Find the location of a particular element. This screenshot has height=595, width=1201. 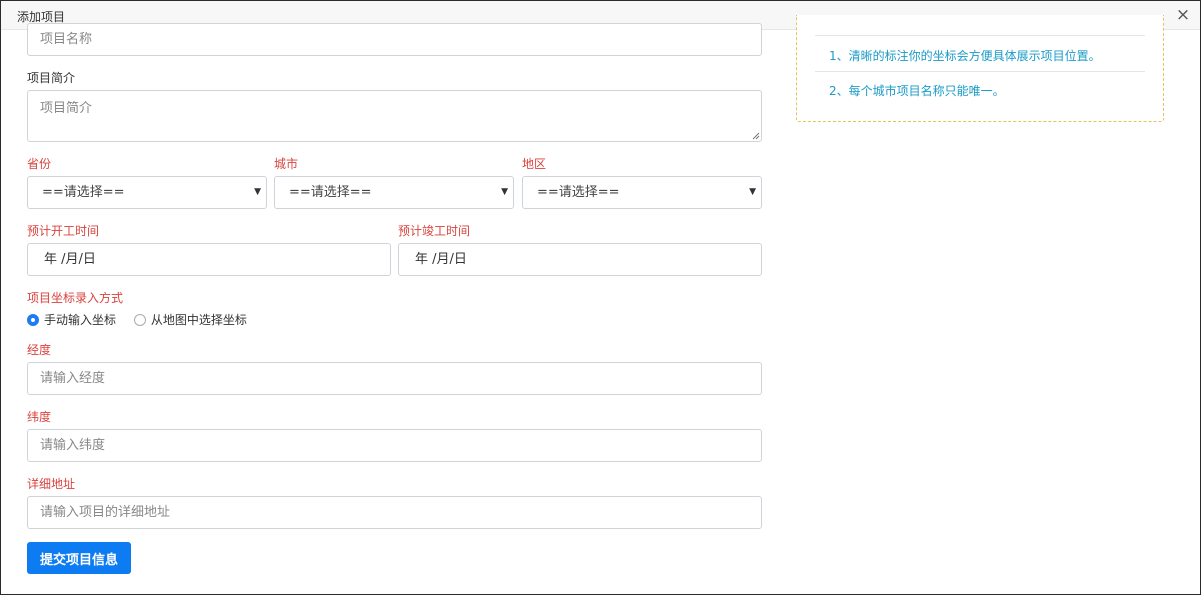

address-input: 请输入项目的详细地址 is located at coordinates (394, 512).